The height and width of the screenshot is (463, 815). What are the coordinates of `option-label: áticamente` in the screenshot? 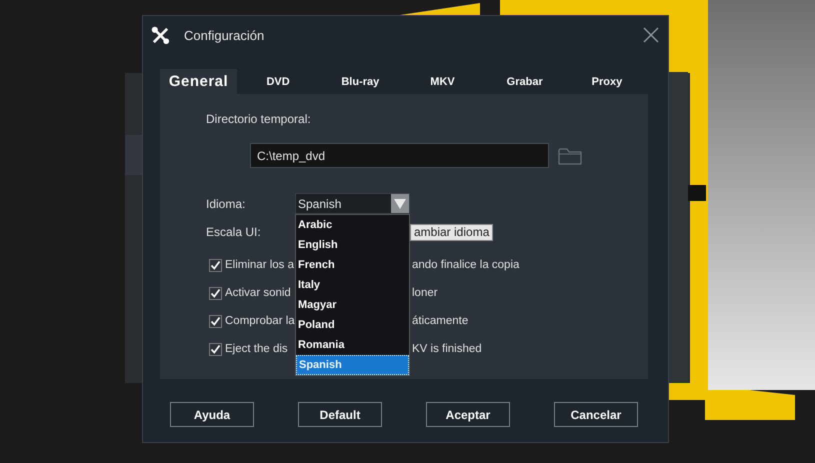 It's located at (440, 321).